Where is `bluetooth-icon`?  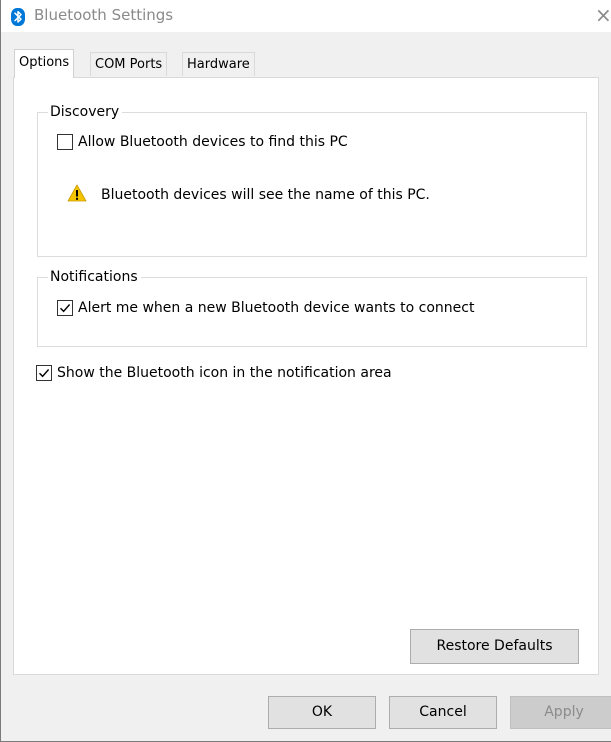 bluetooth-icon is located at coordinates (18, 17).